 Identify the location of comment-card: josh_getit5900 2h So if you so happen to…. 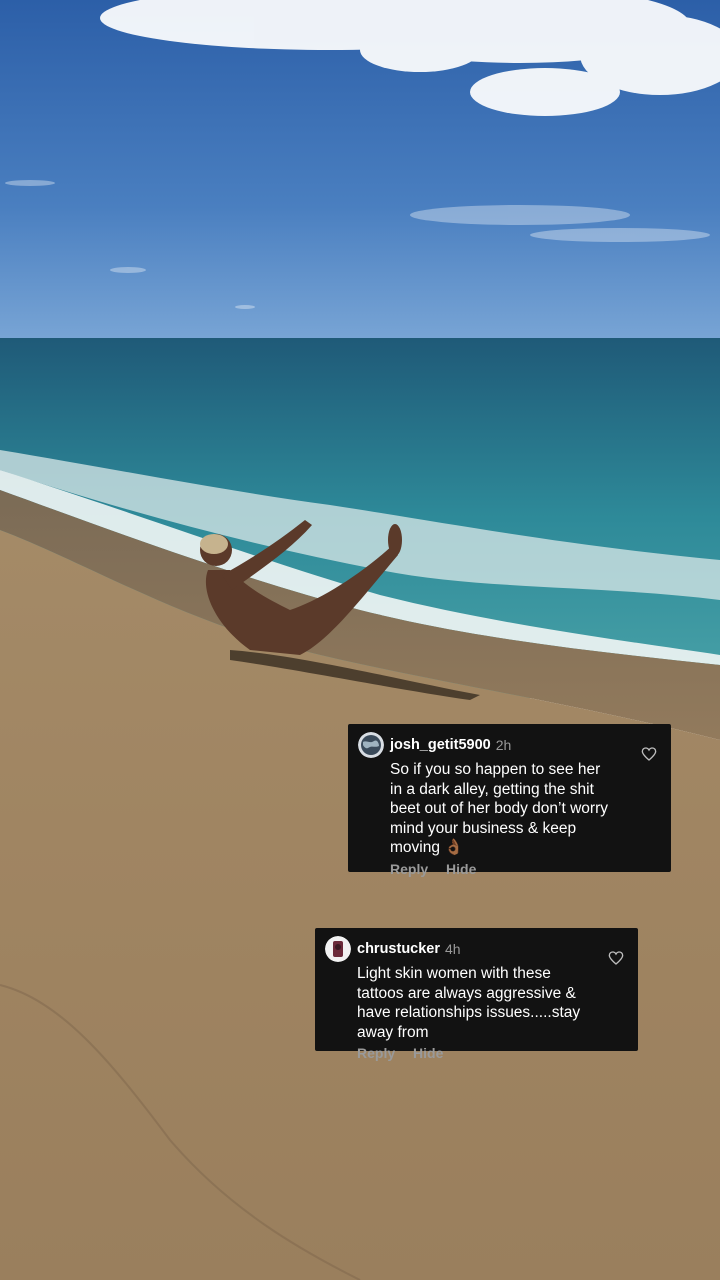
(509, 800).